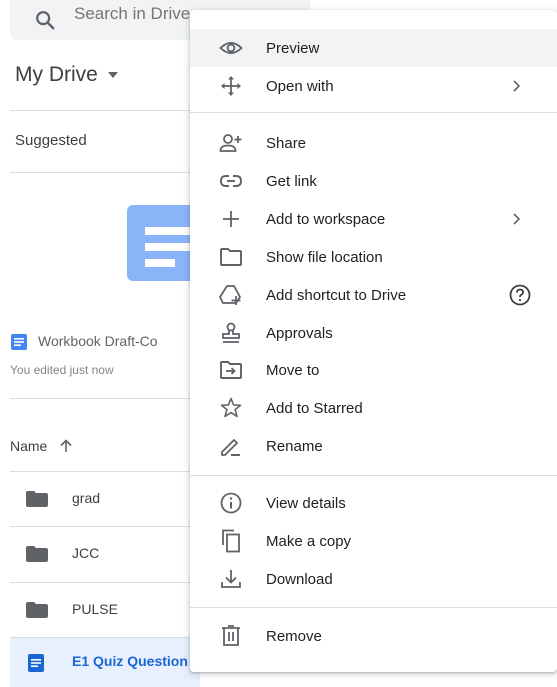 This screenshot has width=557, height=687. I want to click on suggested-card-name: Workbook Draft-Co, so click(98, 341).